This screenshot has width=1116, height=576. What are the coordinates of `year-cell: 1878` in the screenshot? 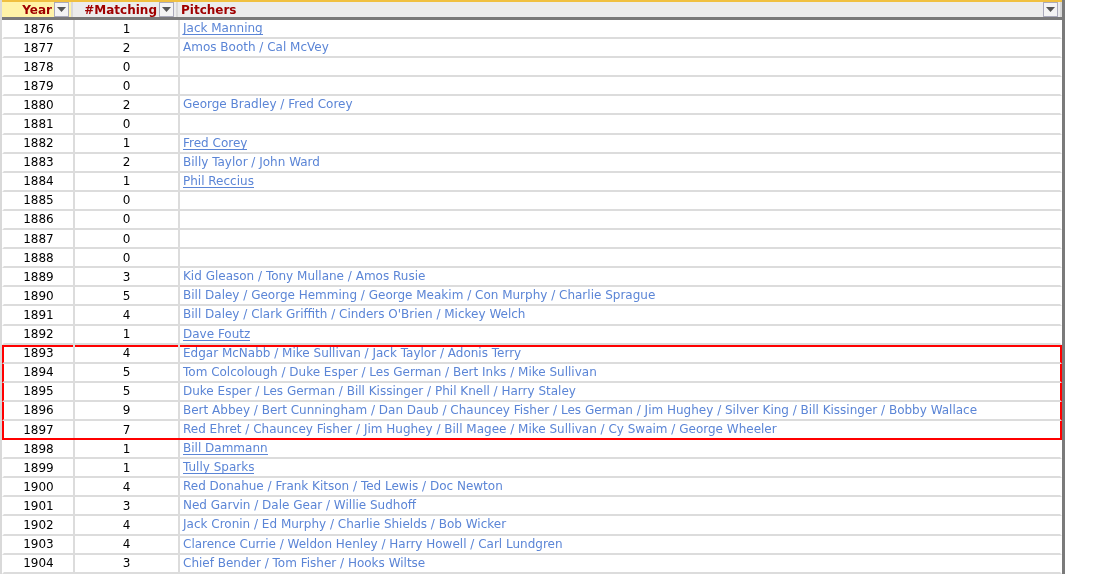 It's located at (39, 67).